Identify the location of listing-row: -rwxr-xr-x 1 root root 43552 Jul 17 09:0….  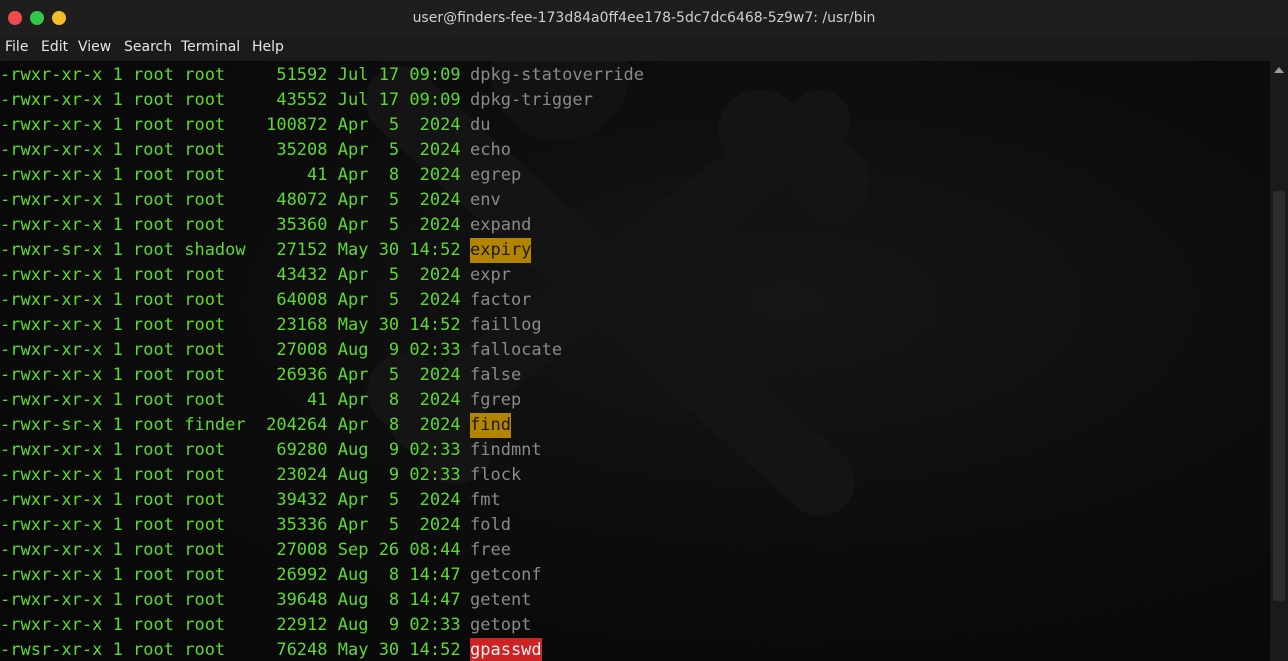
(500, 100).